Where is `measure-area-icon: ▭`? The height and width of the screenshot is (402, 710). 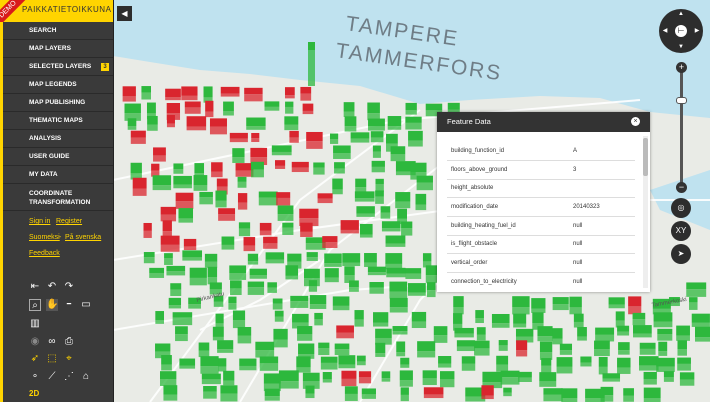
measure-area-icon: ▭ is located at coordinates (86, 305).